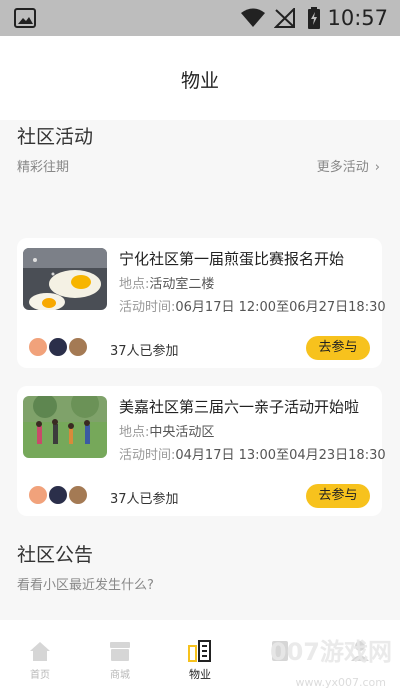 The width and height of the screenshot is (400, 700). What do you see at coordinates (200, 674) in the screenshot?
I see `tab-property-label: 物业` at bounding box center [200, 674].